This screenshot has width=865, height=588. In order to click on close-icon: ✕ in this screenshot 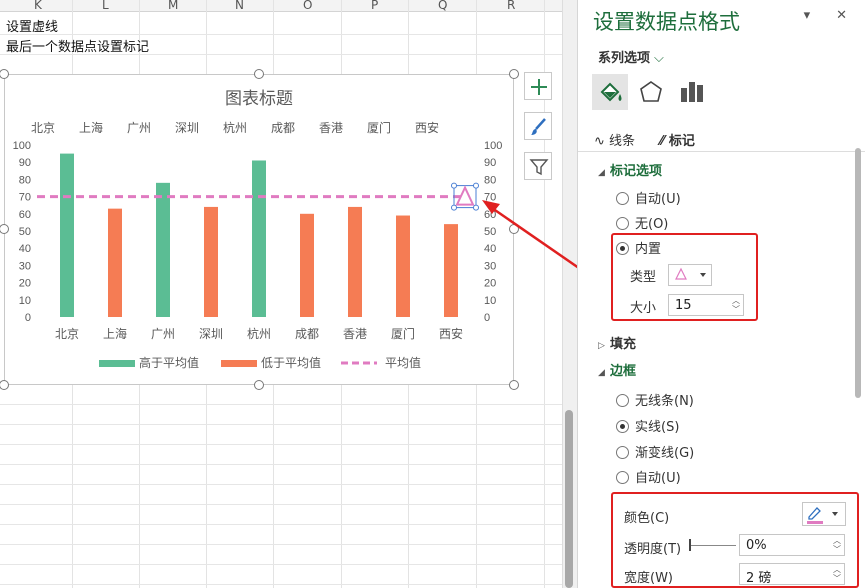, I will do `click(841, 15)`.